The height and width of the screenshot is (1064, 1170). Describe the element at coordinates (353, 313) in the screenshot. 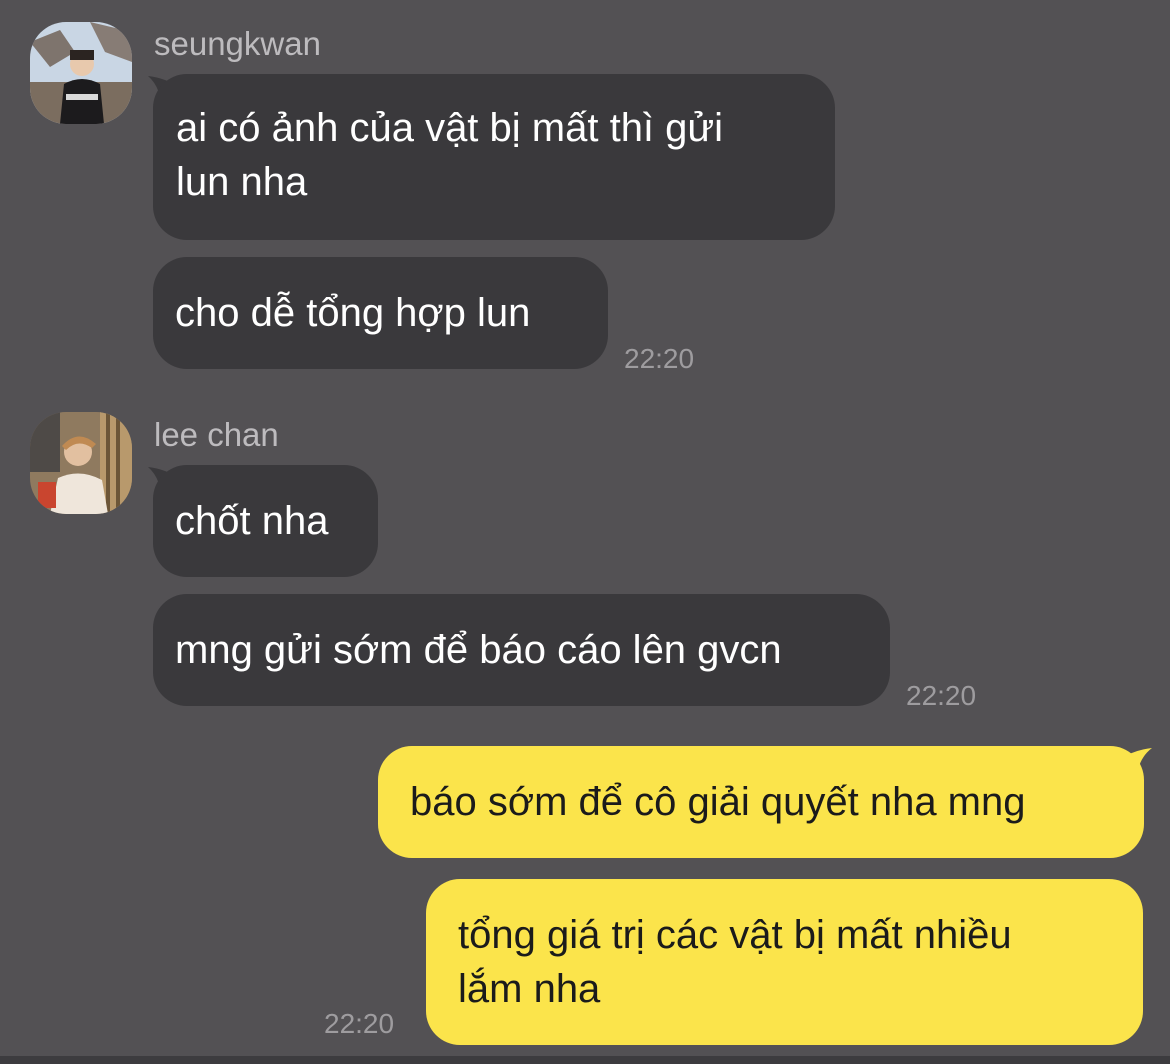

I see `message-text: cho dễ tổng hợp lun` at that location.